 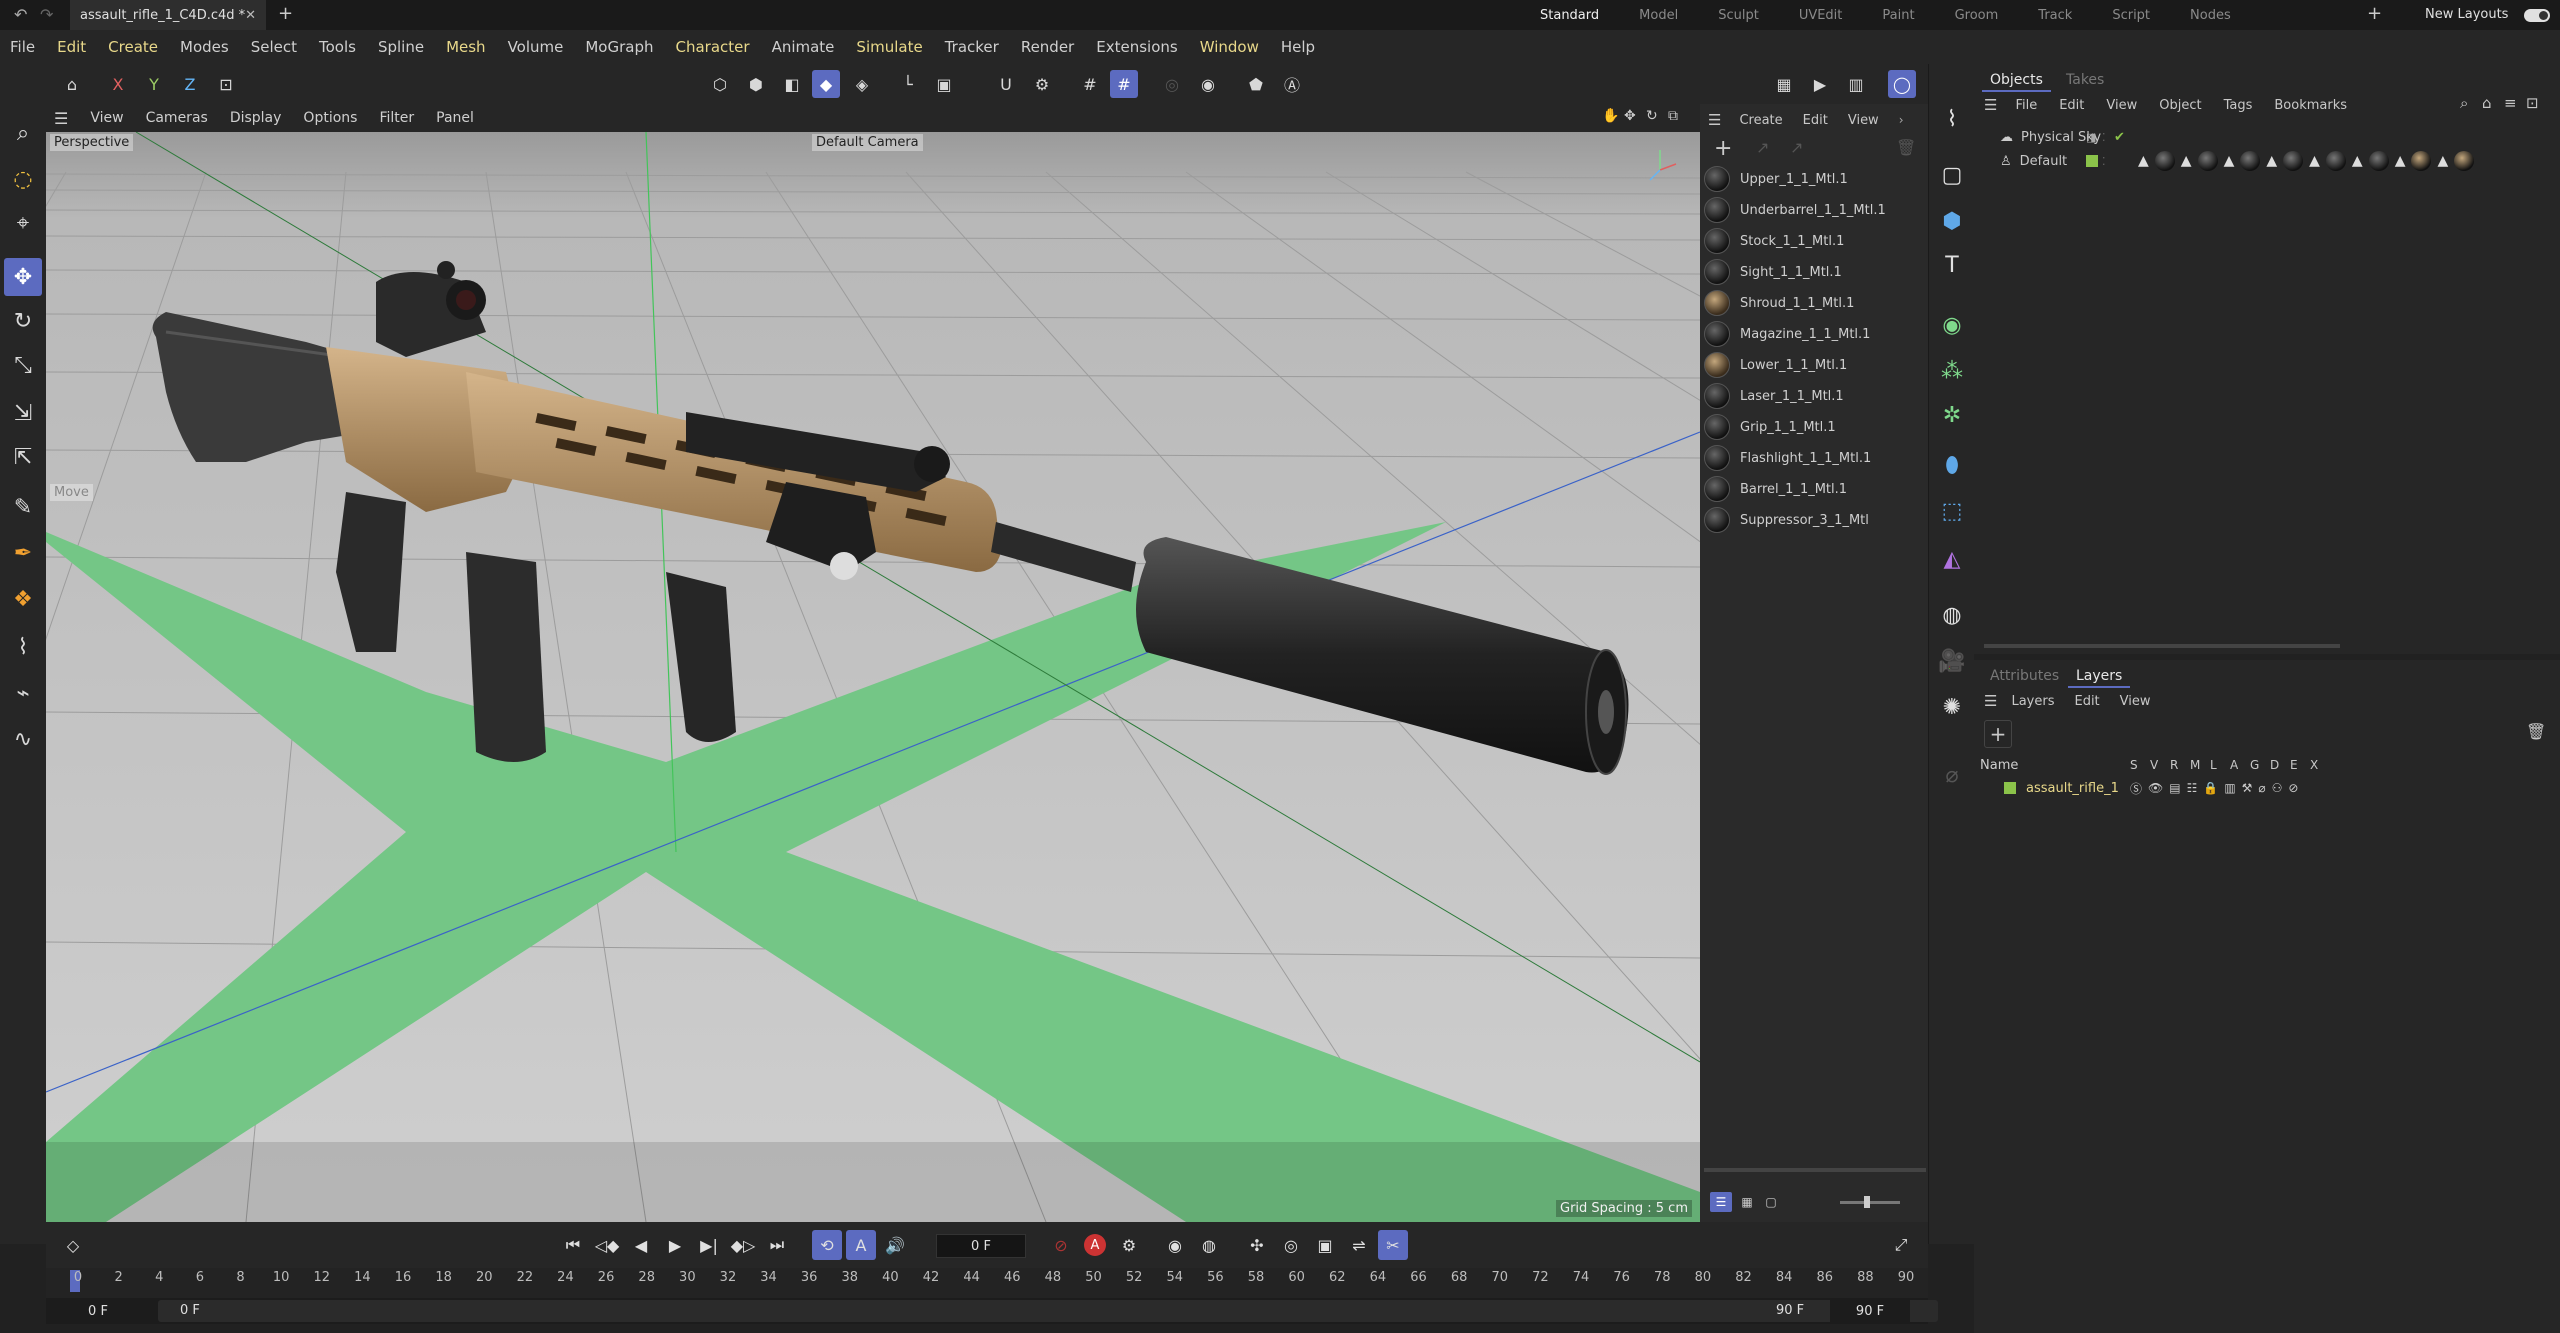 I want to click on flag-header-a: A, so click(x=2240, y=765).